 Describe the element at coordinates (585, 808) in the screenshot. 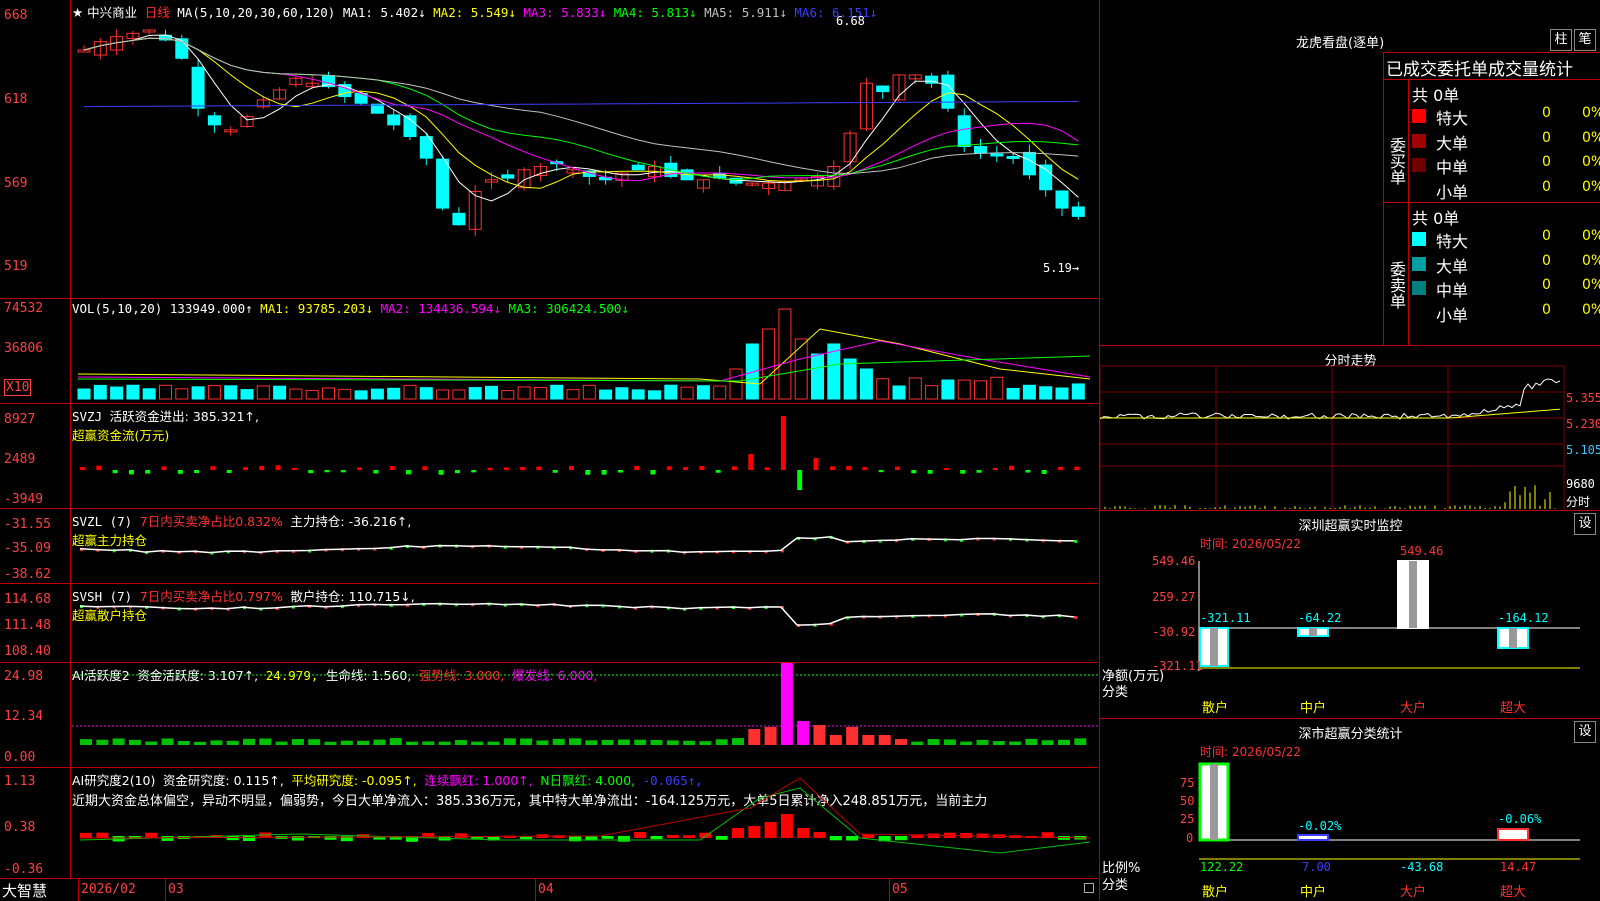

I see `research-avg-line` at that location.